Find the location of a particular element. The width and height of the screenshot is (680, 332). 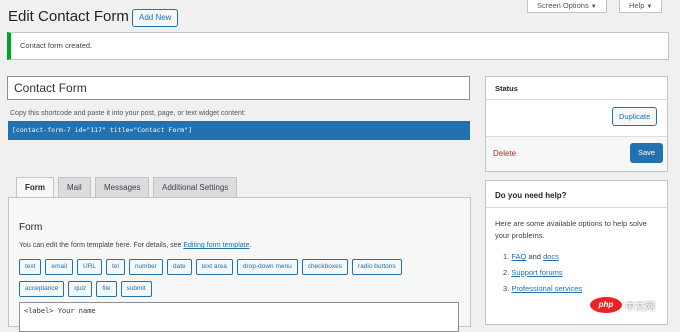

tab-form: Form is located at coordinates (35, 187).